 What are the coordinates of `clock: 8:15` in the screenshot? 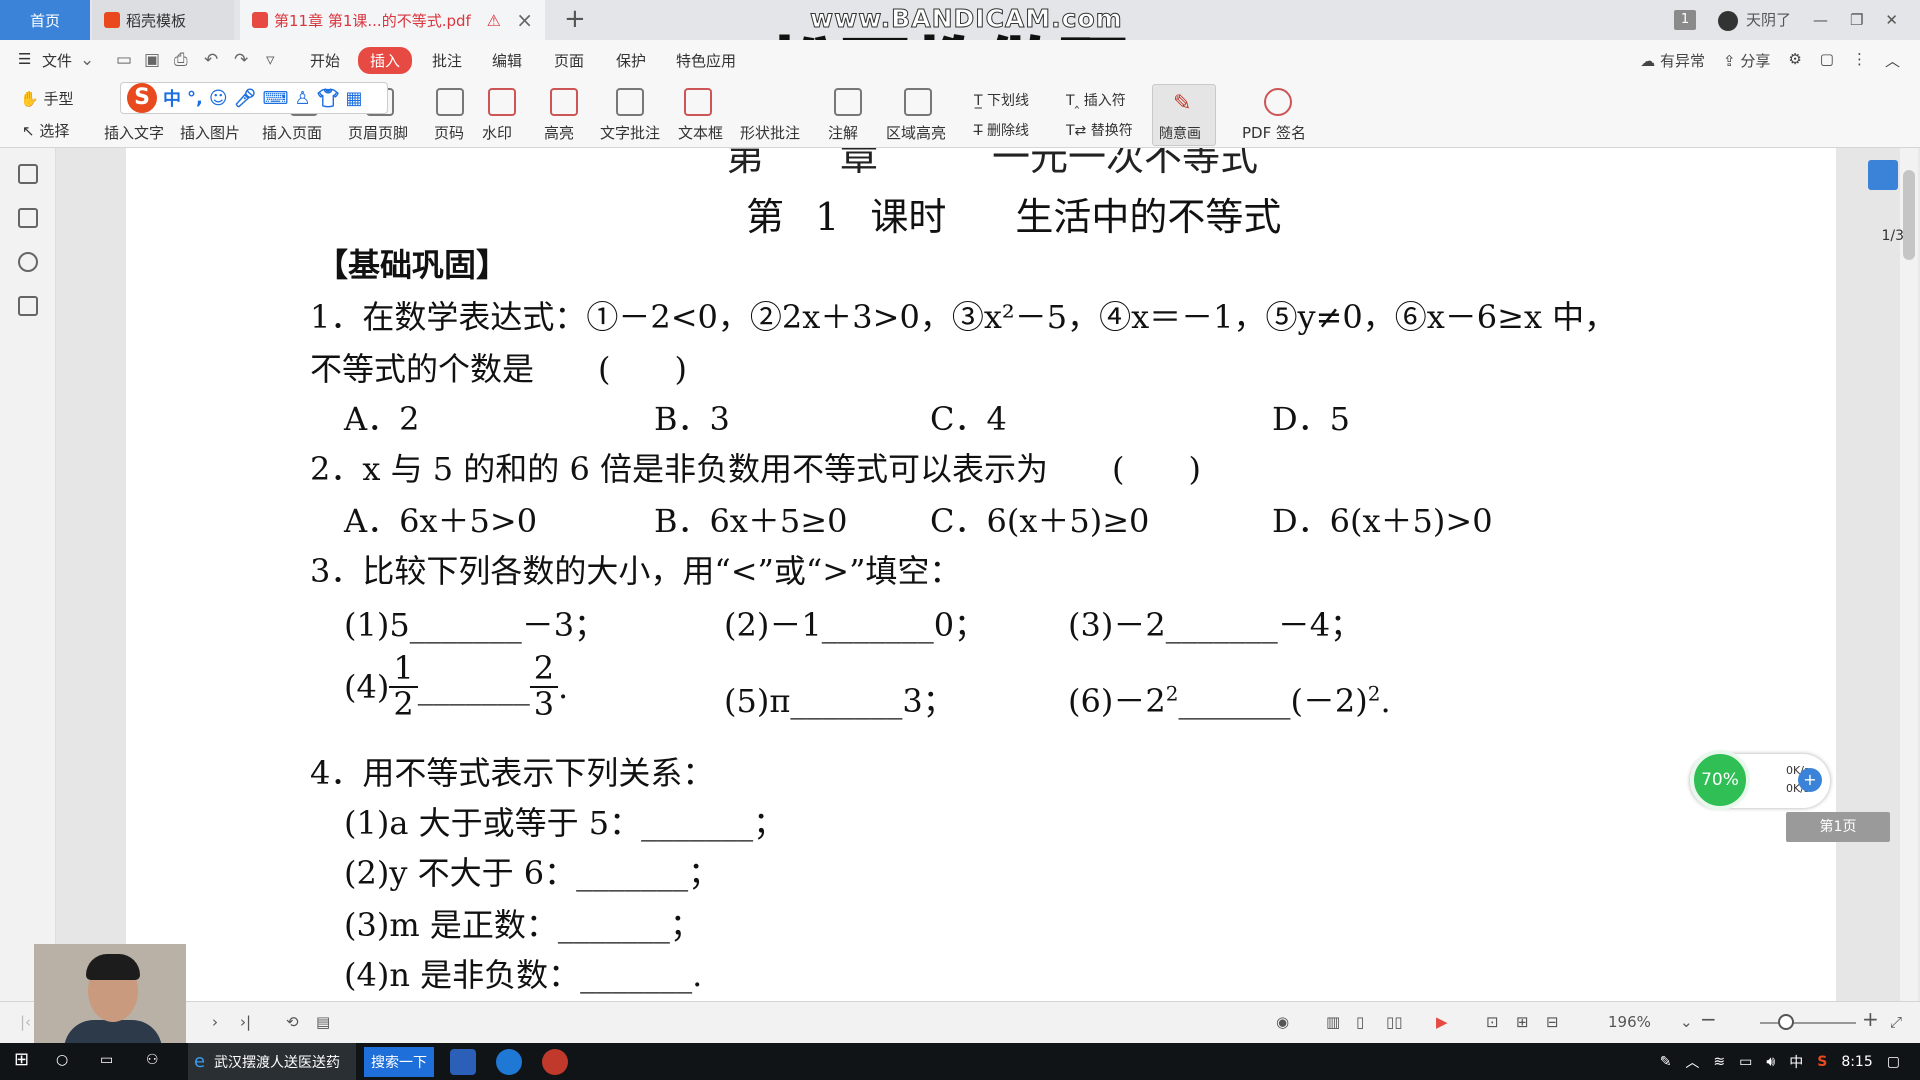 It's located at (1856, 1062).